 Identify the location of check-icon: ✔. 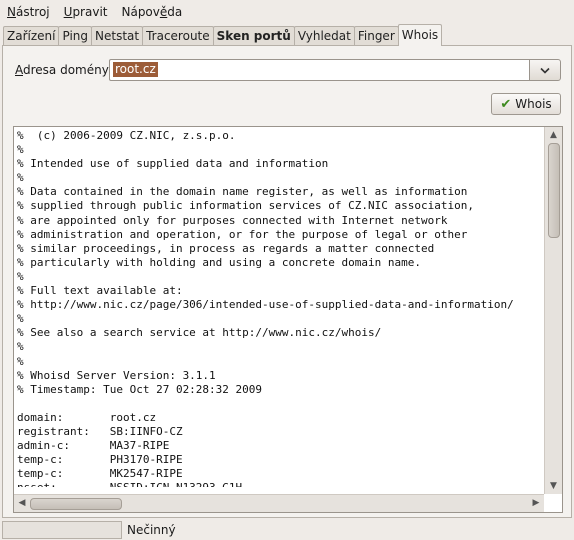
(506, 104).